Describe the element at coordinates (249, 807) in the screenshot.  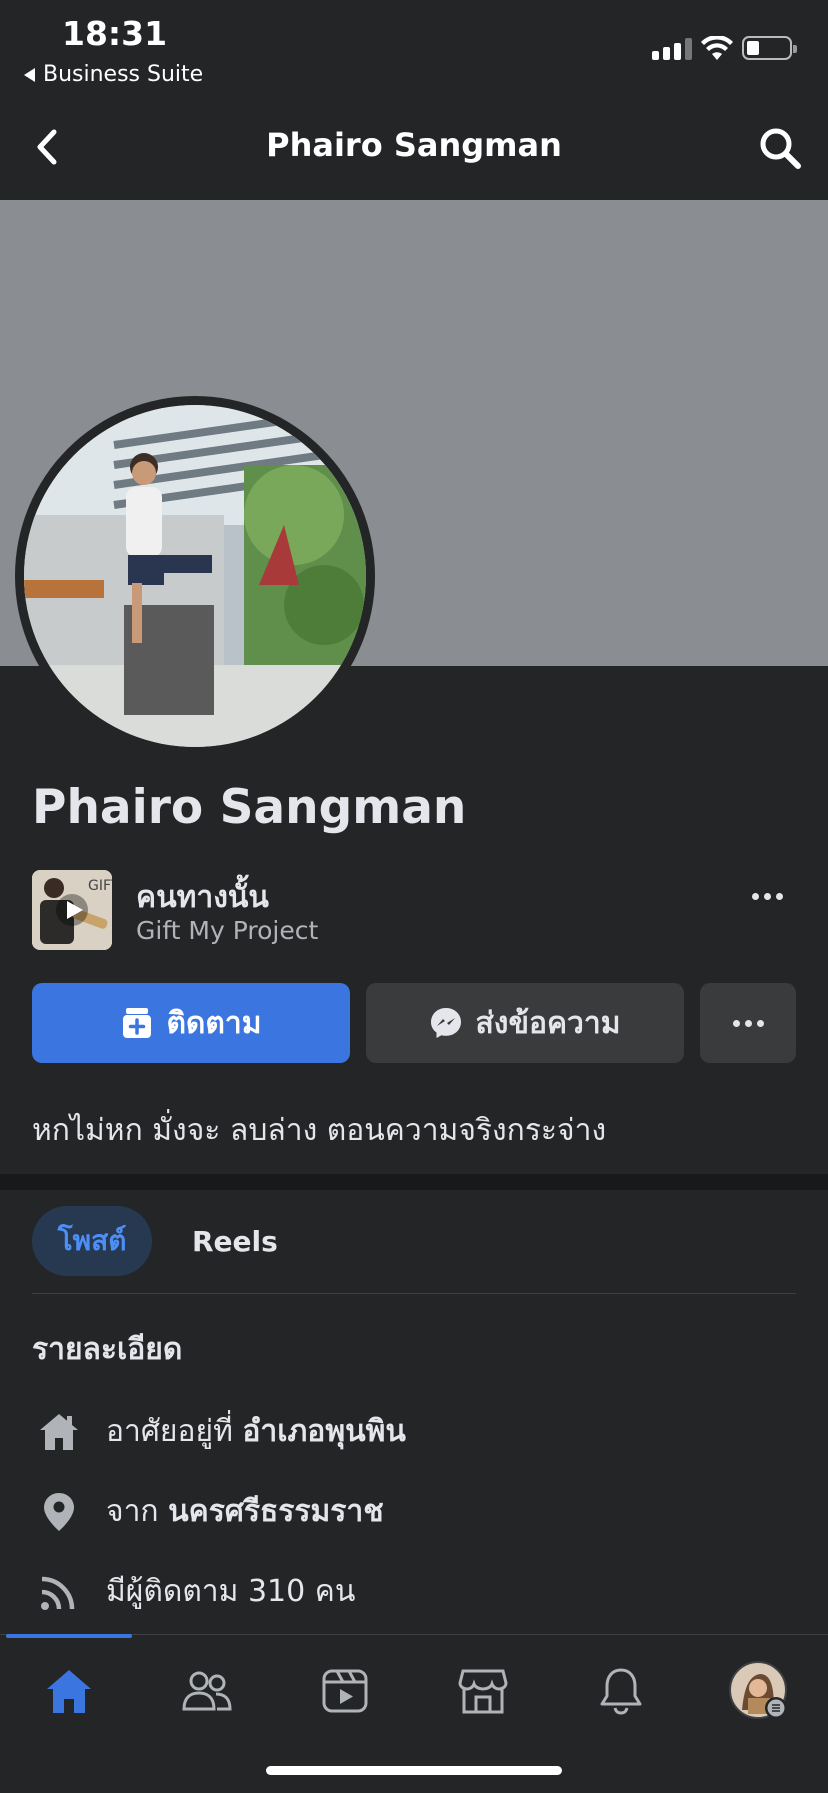
I see `profile-name: Phairo Sangman` at that location.